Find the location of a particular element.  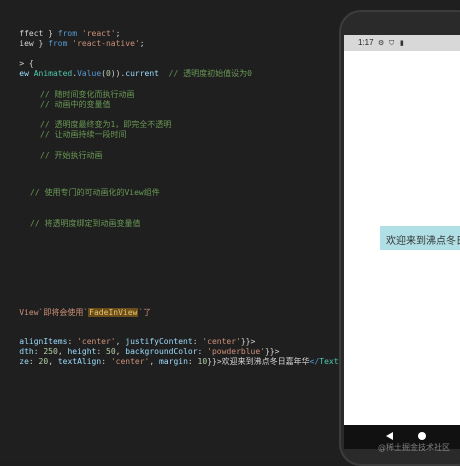

code-comment: // 让动画持续一段时间 is located at coordinates (83, 134).